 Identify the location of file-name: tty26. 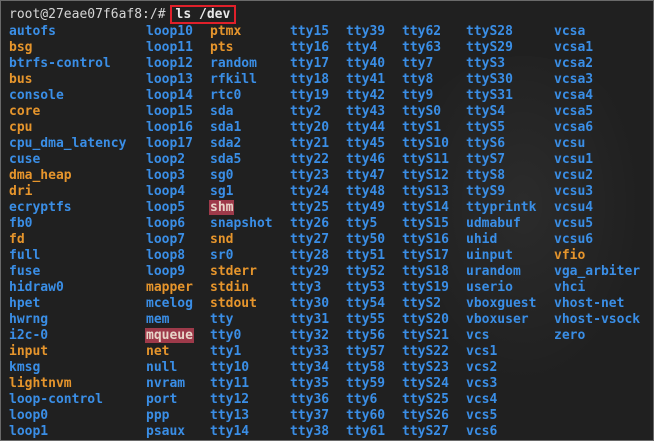
(310, 223).